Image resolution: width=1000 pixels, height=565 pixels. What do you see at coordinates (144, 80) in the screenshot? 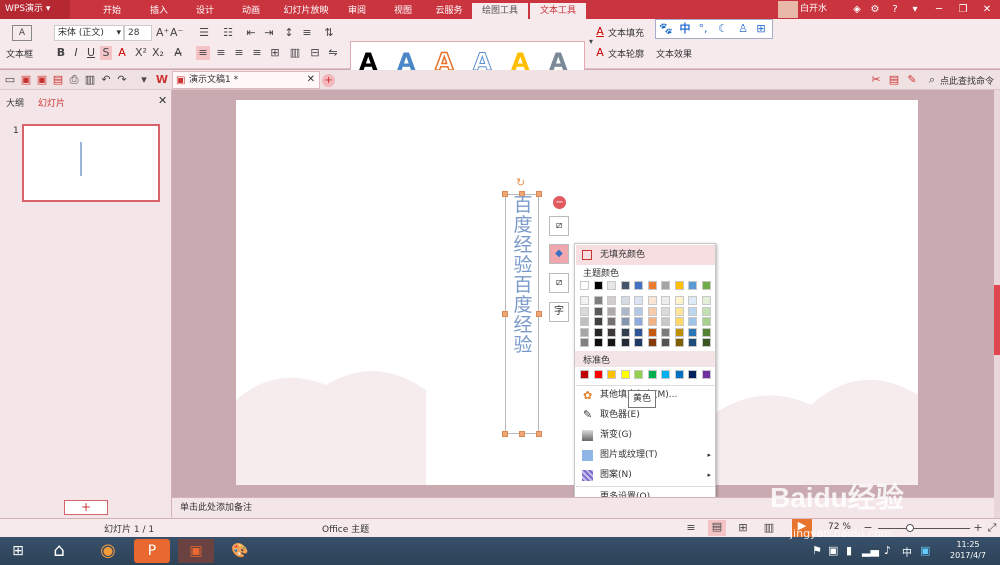
I see `customize-icon: ▾` at bounding box center [144, 80].